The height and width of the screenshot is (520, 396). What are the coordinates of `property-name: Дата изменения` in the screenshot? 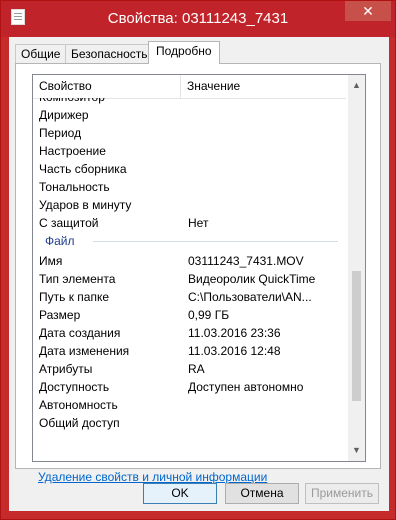 It's located at (84, 351).